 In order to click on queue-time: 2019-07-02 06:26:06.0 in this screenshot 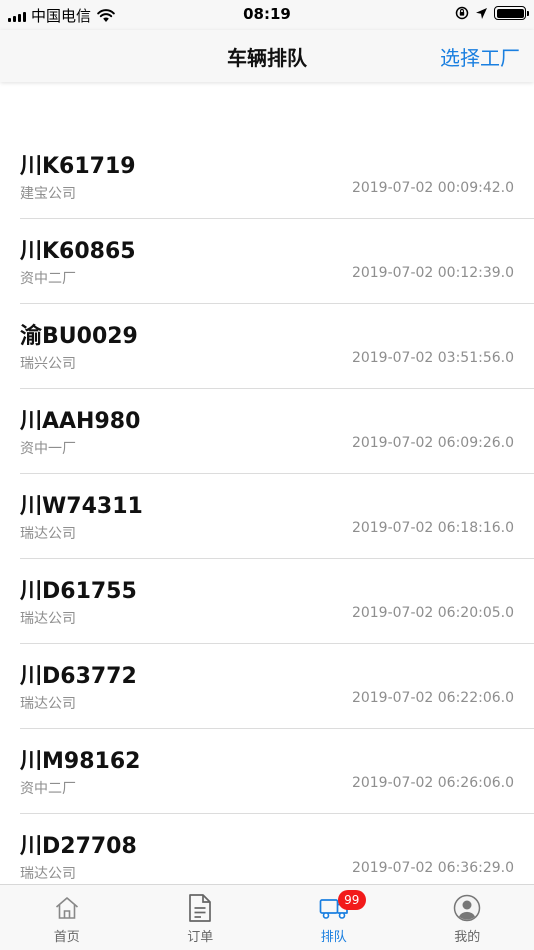, I will do `click(432, 783)`.